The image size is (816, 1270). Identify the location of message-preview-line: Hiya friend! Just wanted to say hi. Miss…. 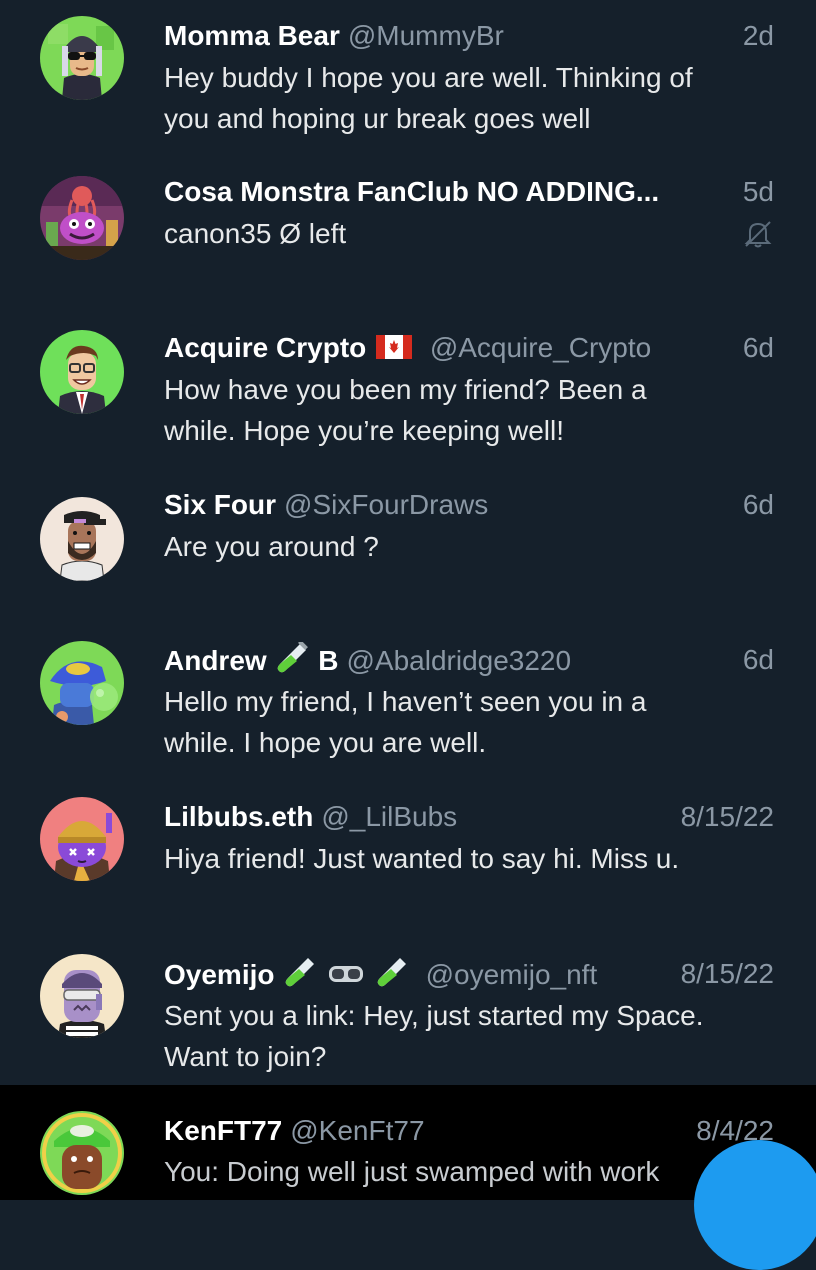
(422, 858).